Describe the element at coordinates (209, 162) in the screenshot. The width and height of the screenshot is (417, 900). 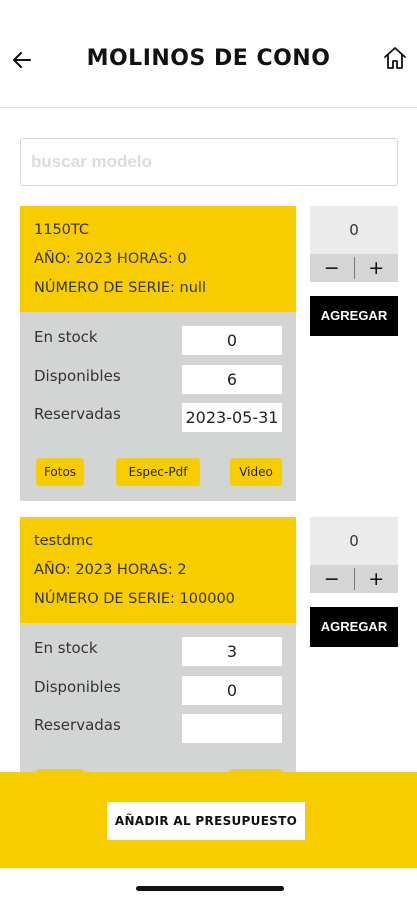
I see `search-input` at that location.